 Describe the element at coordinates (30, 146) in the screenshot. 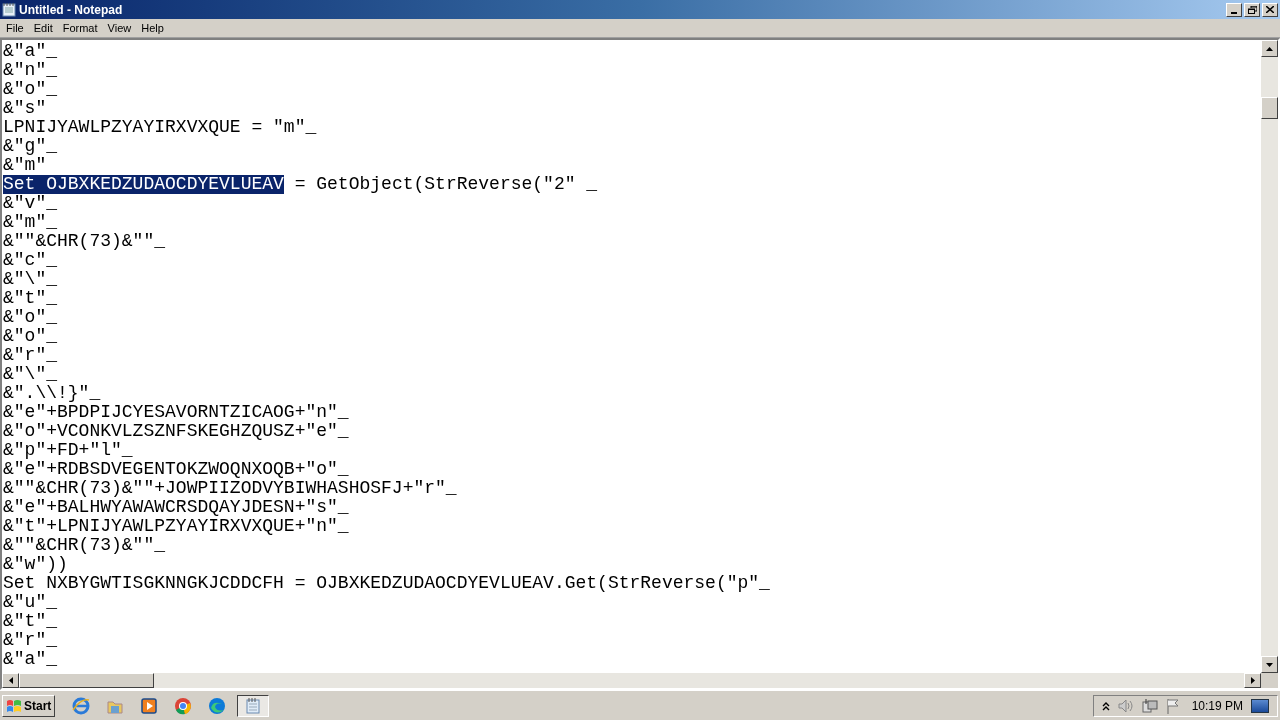

I see `code-line: &"g"_` at that location.